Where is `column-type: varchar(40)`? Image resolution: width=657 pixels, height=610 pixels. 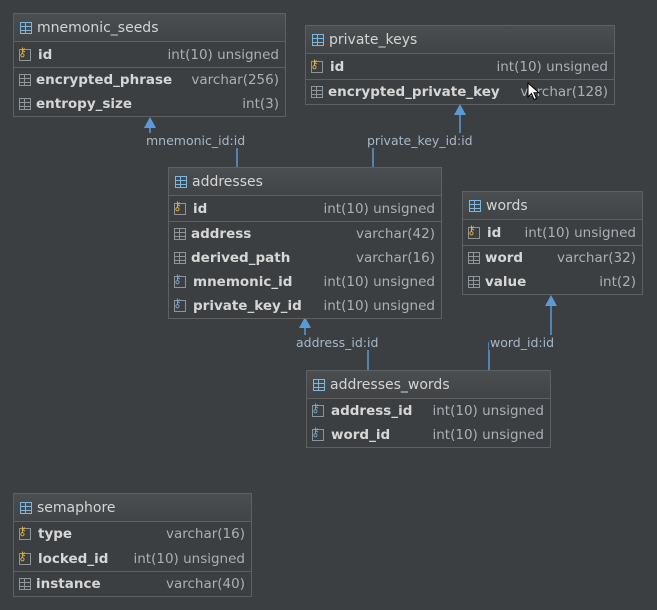 column-type: varchar(40) is located at coordinates (205, 584).